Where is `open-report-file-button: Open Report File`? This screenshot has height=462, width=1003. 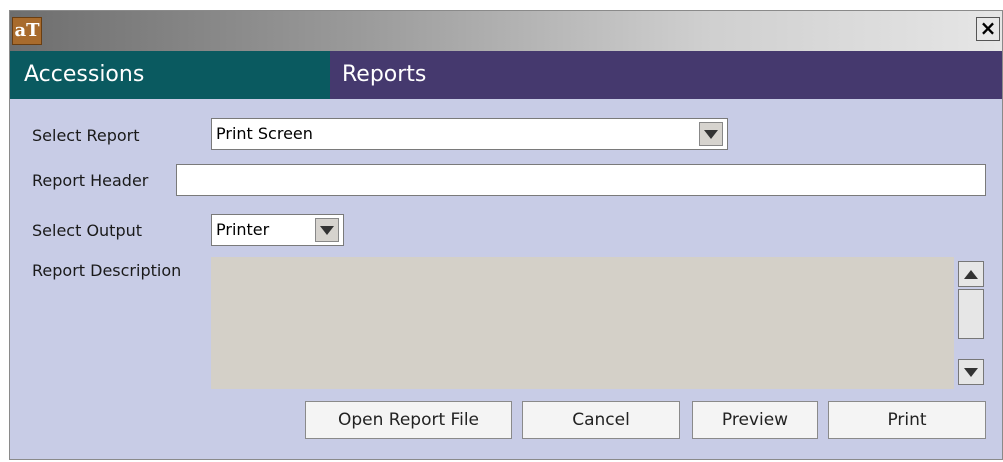
open-report-file-button: Open Report File is located at coordinates (408, 420).